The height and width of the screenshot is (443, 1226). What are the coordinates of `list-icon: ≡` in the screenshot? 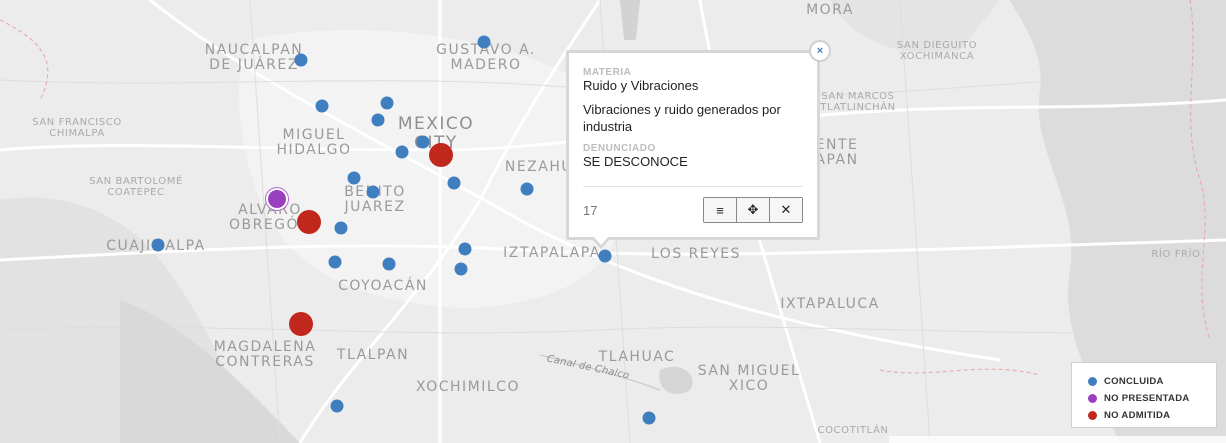 It's located at (720, 210).